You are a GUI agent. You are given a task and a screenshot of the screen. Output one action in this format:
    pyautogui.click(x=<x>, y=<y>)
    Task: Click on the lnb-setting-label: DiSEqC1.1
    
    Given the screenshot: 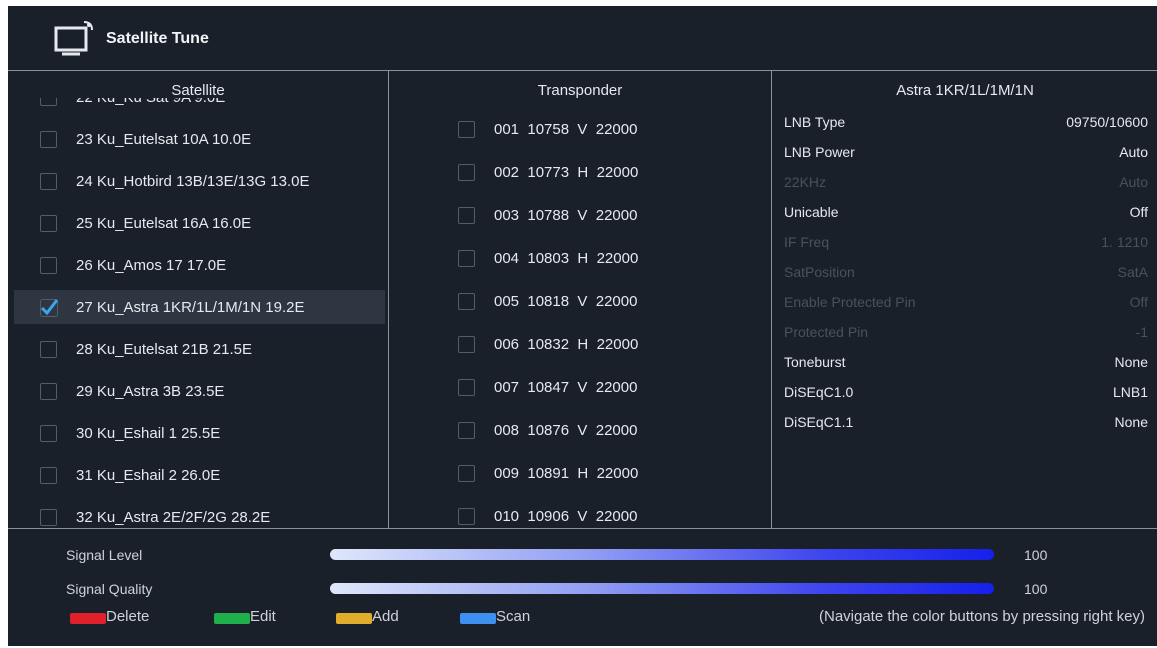 What is the action you would take?
    pyautogui.click(x=819, y=422)
    